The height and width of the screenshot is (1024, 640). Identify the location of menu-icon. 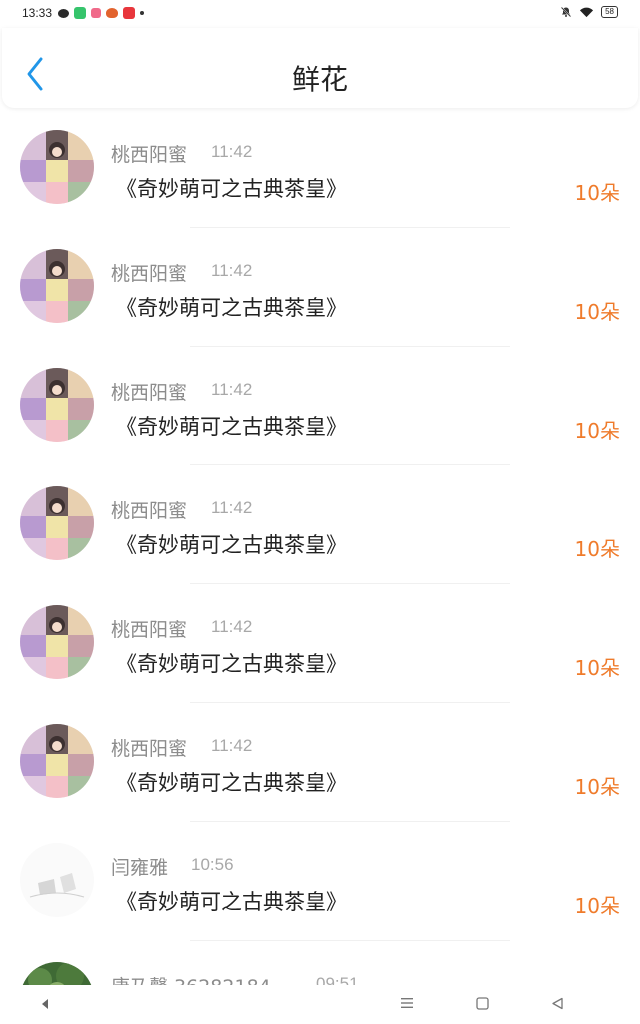
(407, 1003).